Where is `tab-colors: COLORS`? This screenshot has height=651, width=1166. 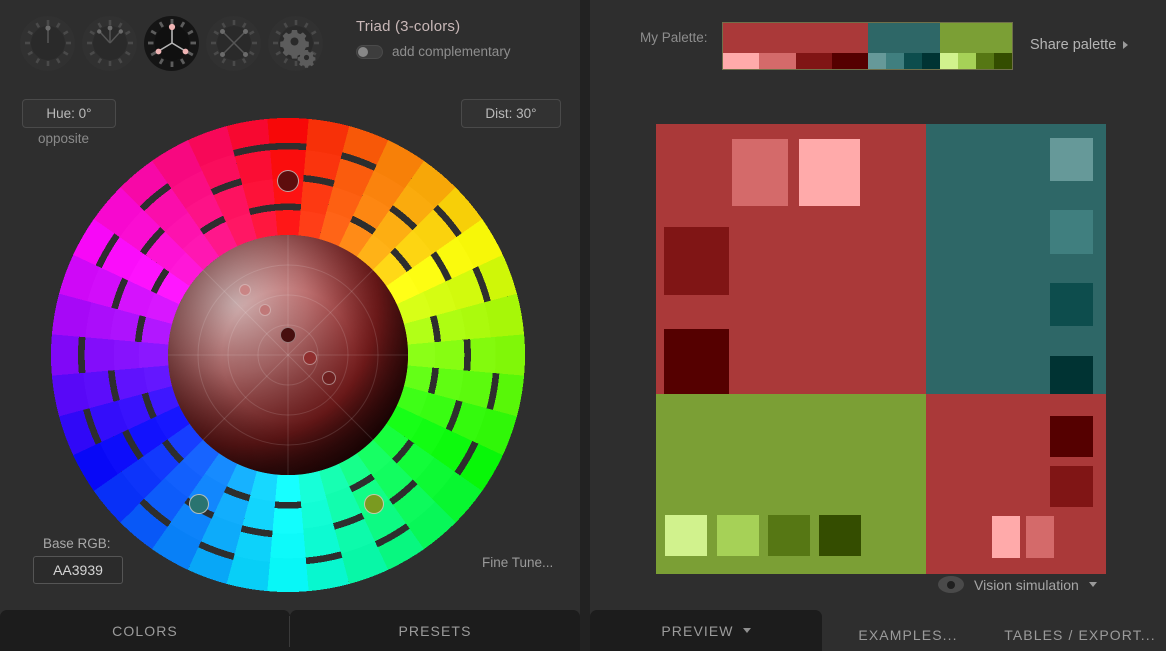 tab-colors: COLORS is located at coordinates (145, 630).